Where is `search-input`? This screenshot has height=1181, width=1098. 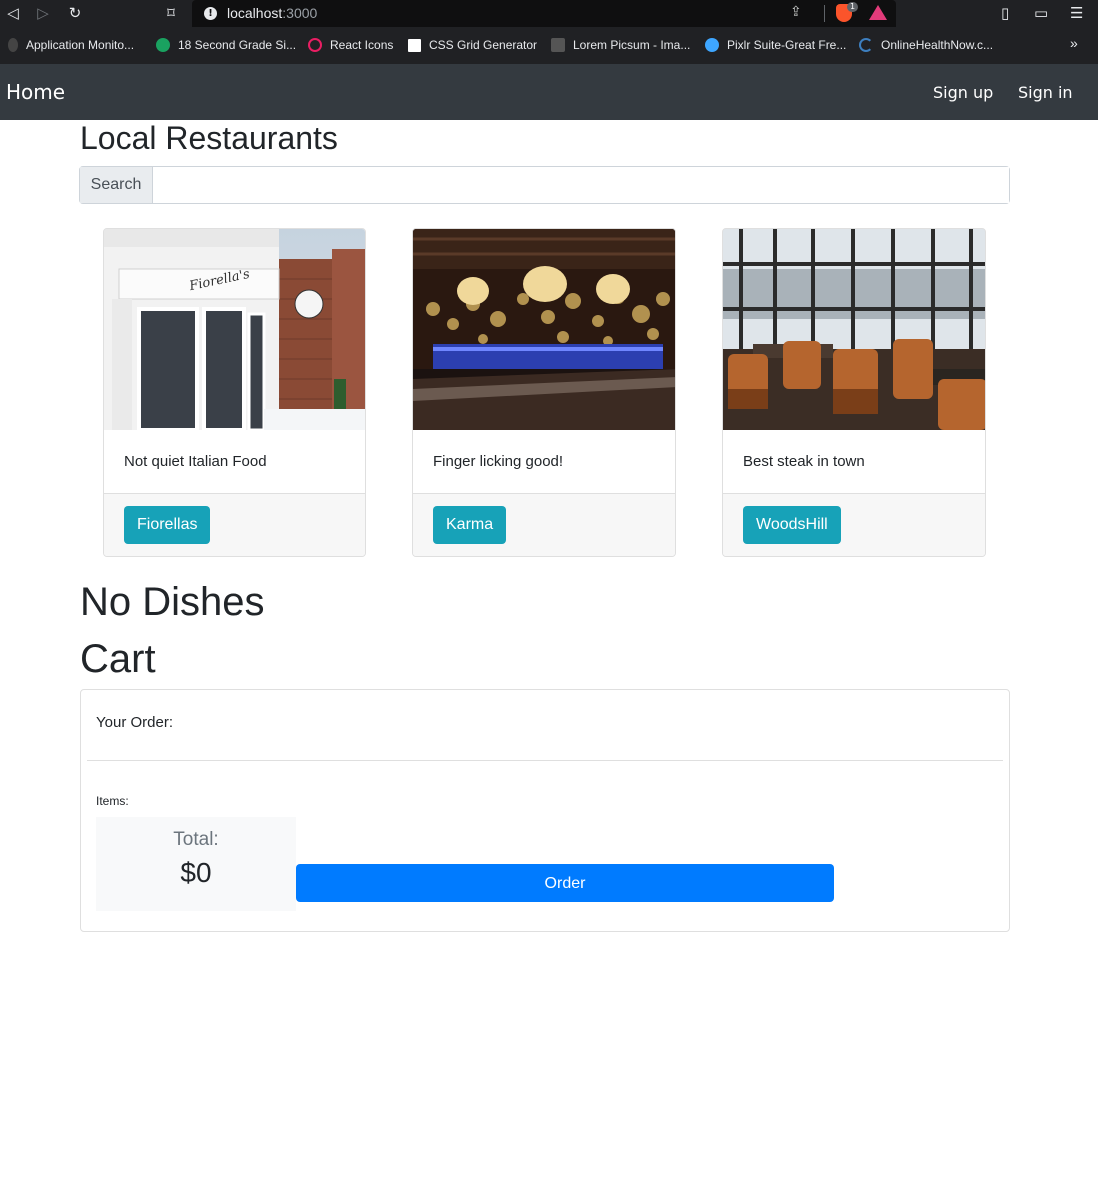 search-input is located at coordinates (581, 185).